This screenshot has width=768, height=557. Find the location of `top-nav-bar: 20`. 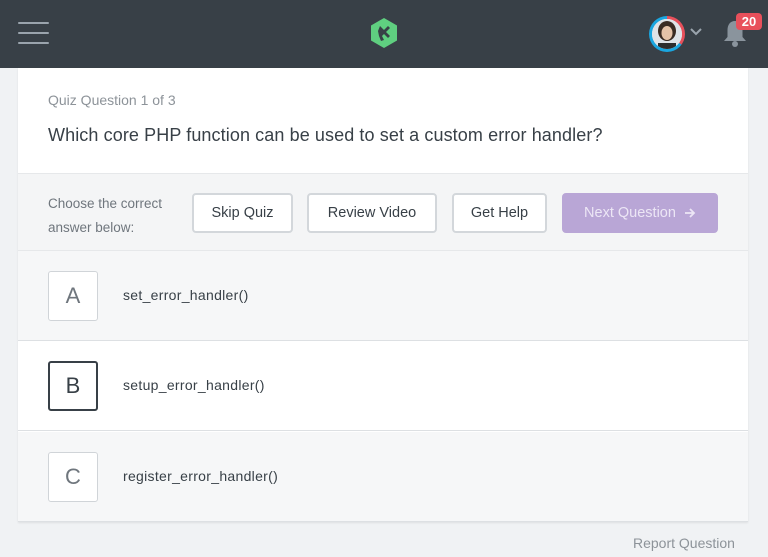

top-nav-bar: 20 is located at coordinates (384, 34).